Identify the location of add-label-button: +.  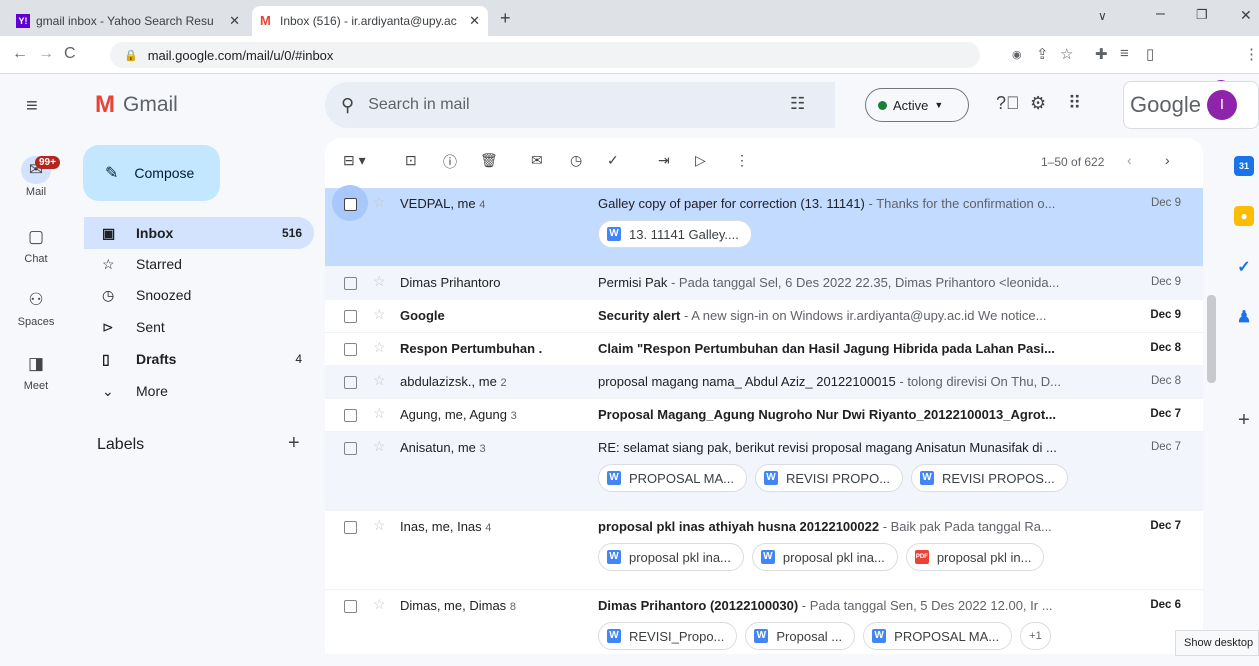
(294, 443).